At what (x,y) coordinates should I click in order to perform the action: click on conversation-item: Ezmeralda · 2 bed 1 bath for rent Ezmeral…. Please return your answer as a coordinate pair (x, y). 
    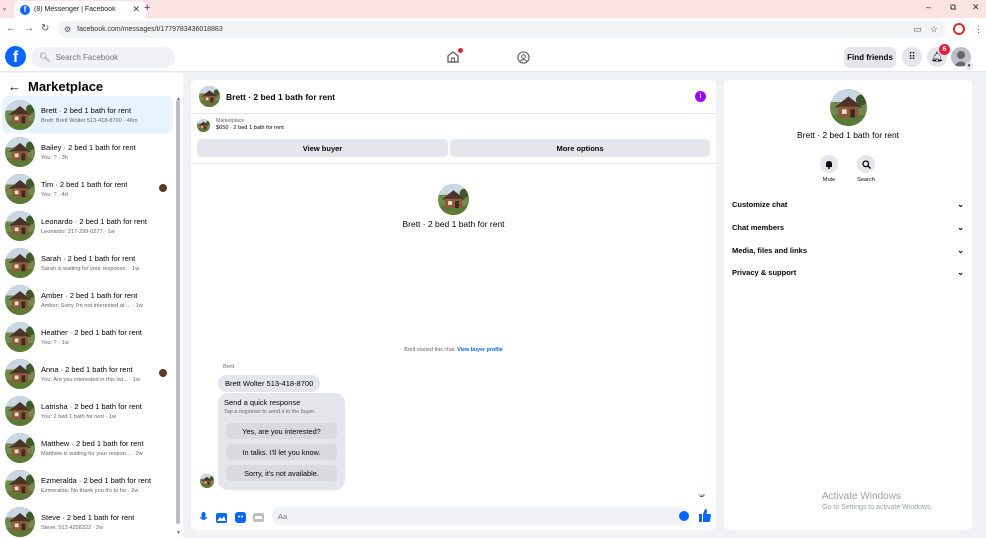
    Looking at the image, I should click on (87, 484).